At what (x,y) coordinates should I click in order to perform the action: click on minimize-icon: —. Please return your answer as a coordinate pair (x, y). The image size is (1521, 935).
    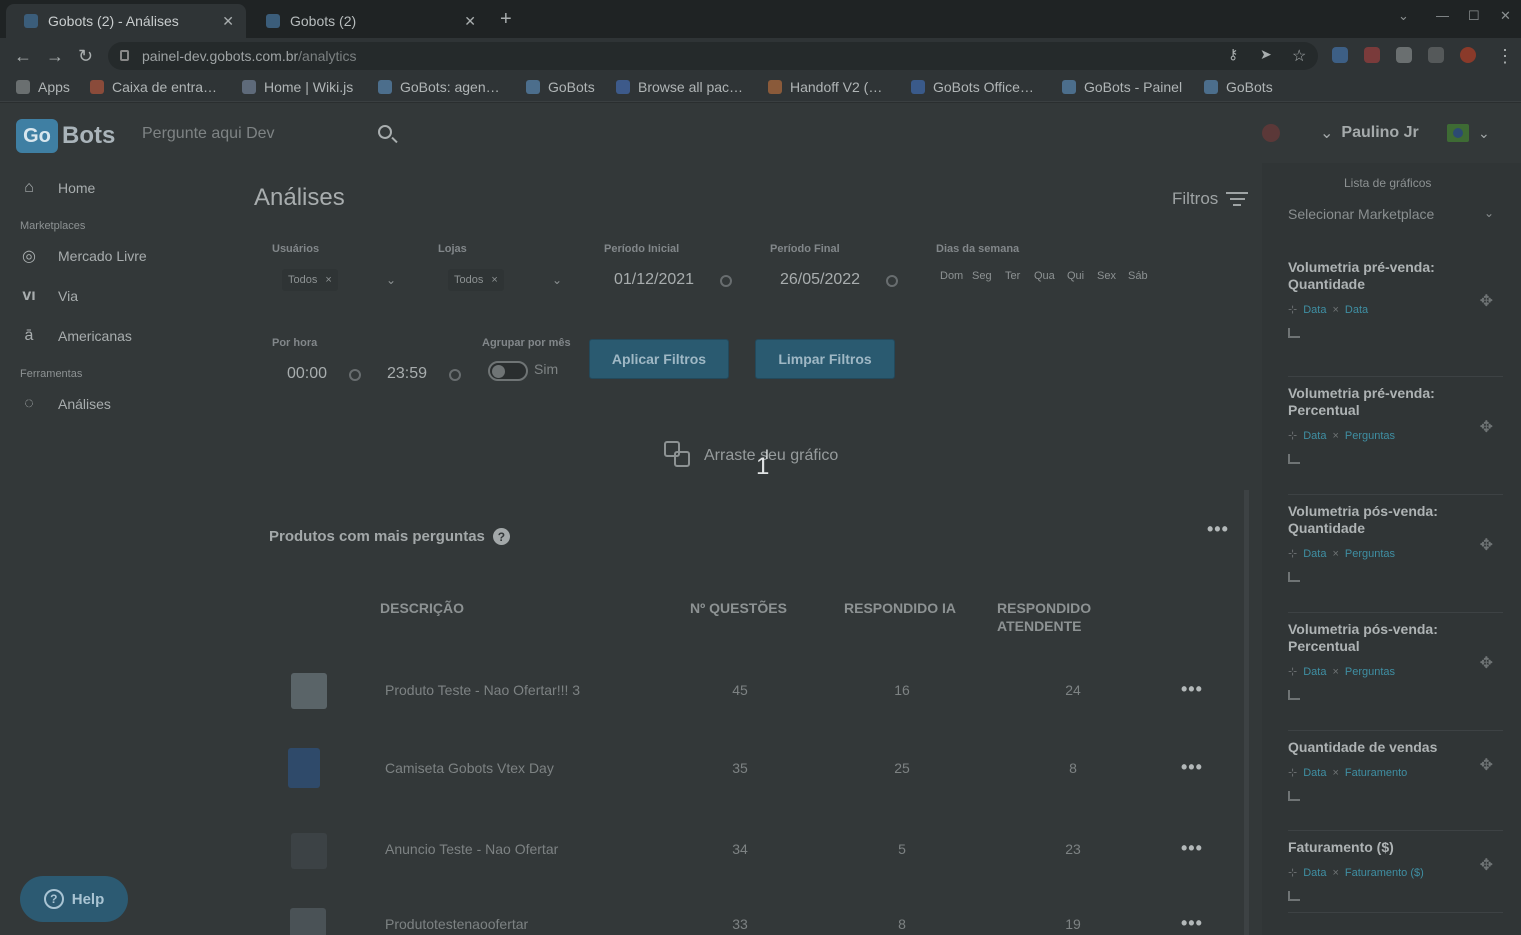
    Looking at the image, I should click on (1442, 15).